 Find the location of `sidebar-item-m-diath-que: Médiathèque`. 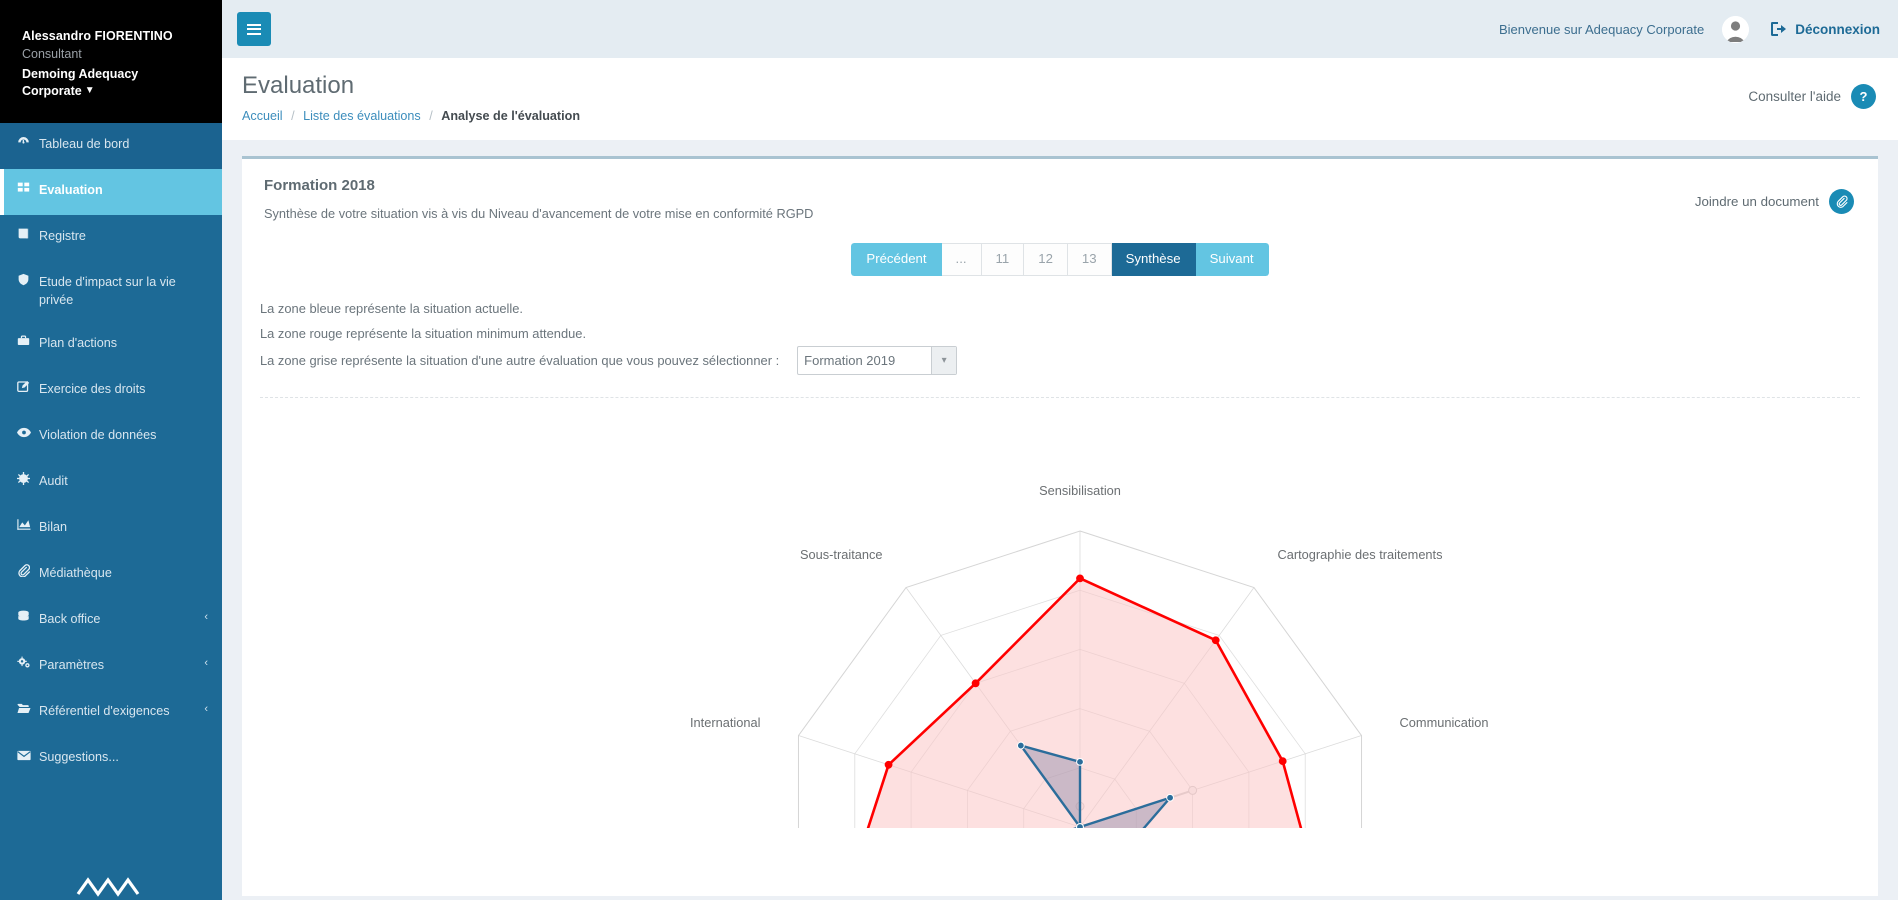

sidebar-item-m-diath-que: Médiathèque is located at coordinates (111, 575).